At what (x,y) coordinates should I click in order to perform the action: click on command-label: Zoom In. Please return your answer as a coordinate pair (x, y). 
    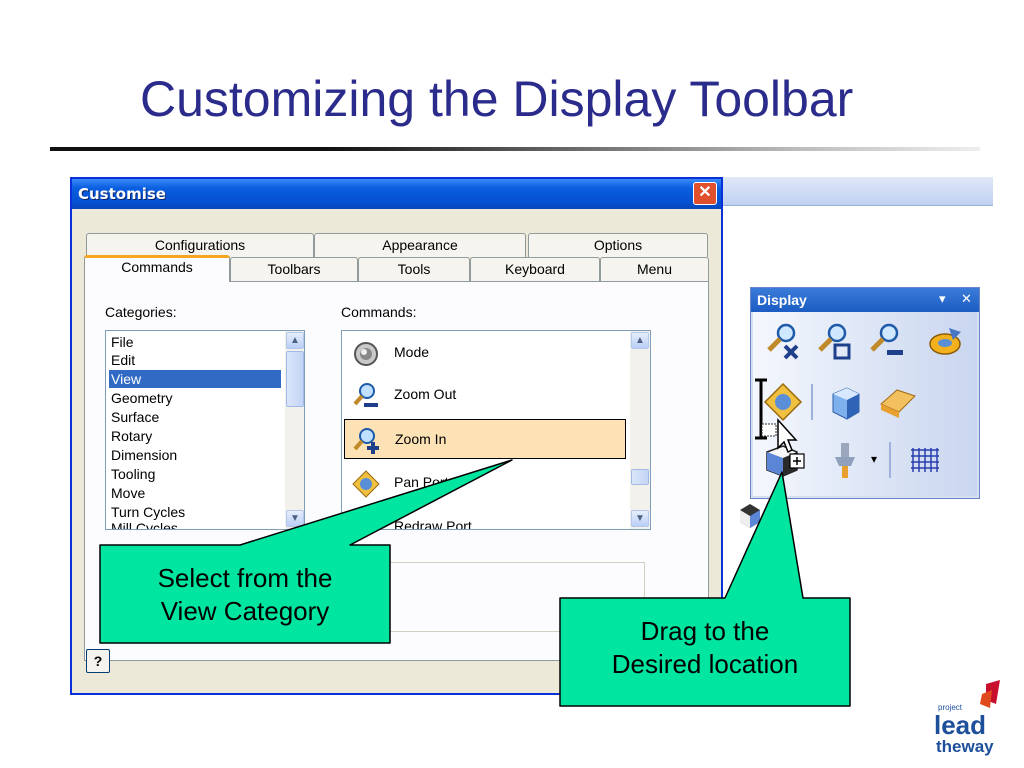
    Looking at the image, I should click on (421, 439).